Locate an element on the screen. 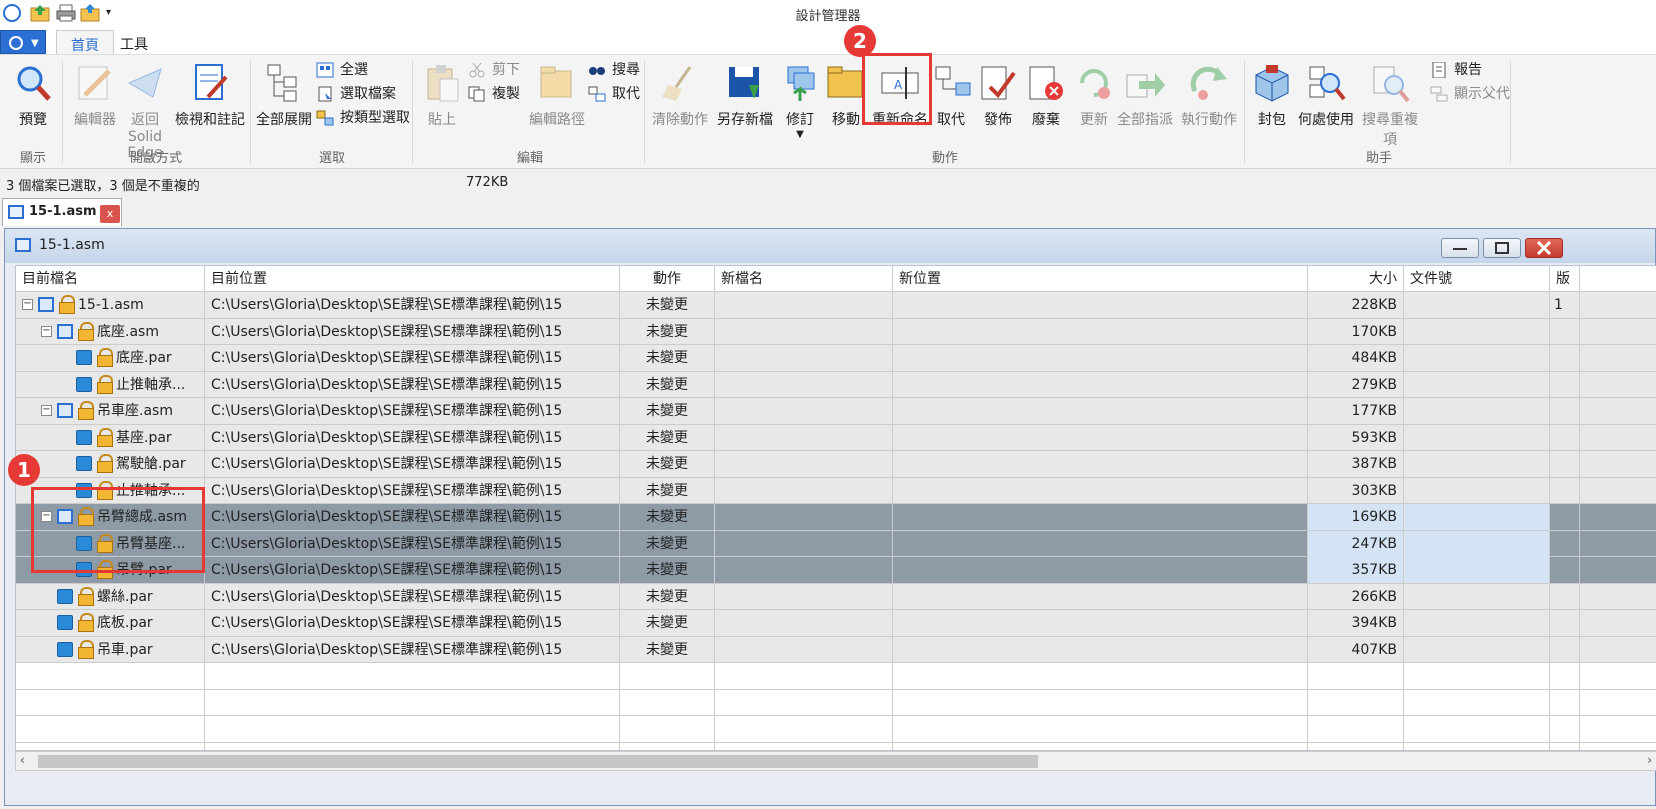  size-cell: 387KB is located at coordinates (1356, 464).